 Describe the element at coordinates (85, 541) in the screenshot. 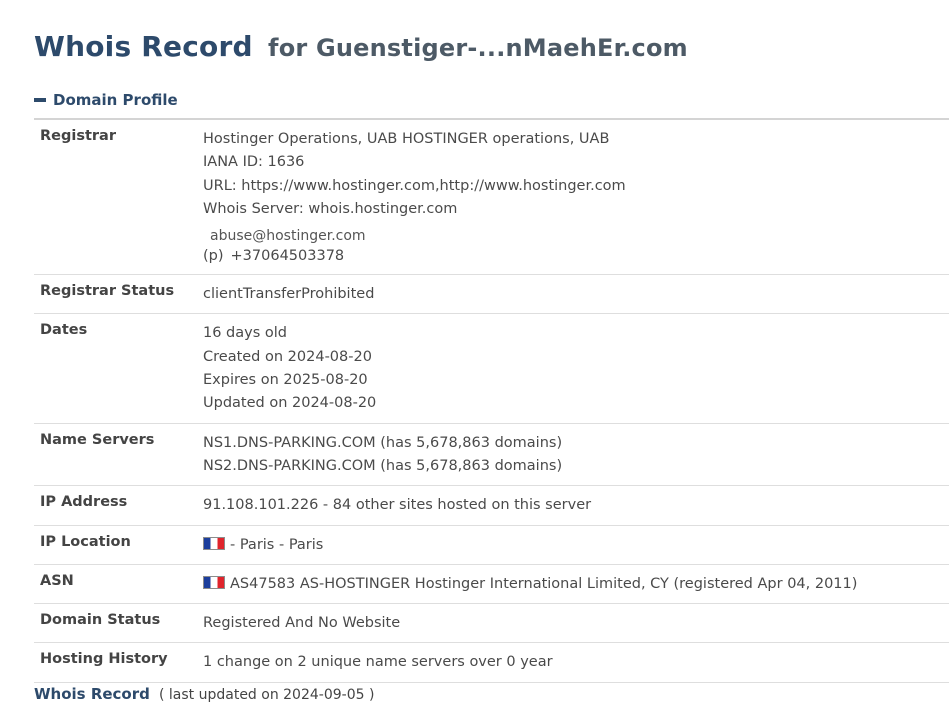

I see `ip-location-label: IP Location` at that location.